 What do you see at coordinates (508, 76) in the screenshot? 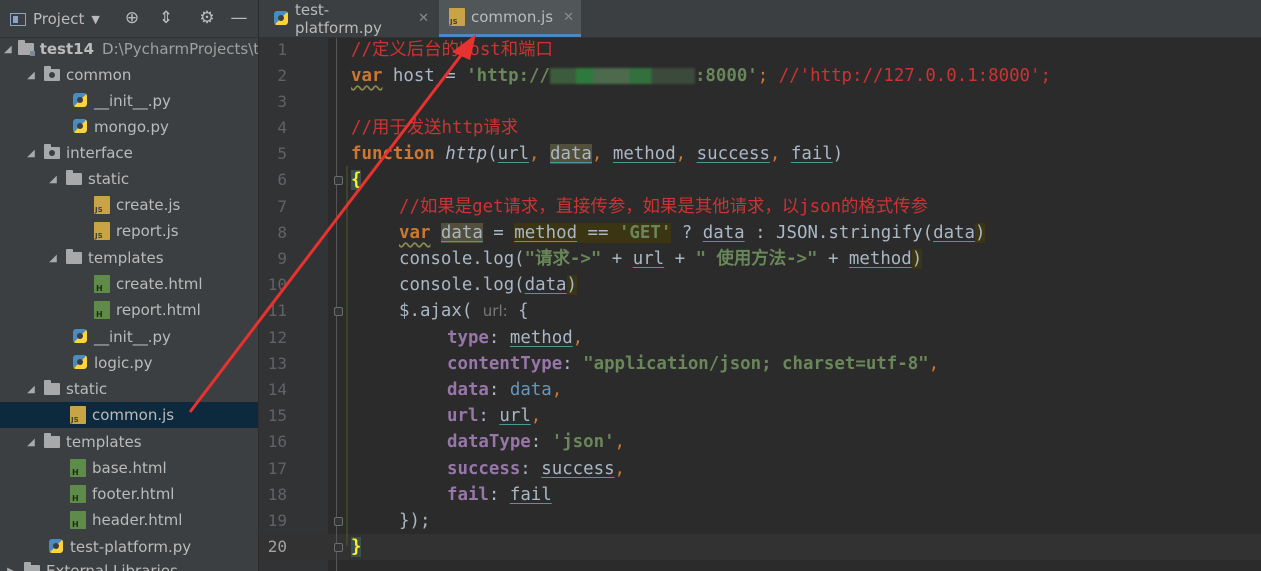
I see `string-literal: 'http://` at bounding box center [508, 76].